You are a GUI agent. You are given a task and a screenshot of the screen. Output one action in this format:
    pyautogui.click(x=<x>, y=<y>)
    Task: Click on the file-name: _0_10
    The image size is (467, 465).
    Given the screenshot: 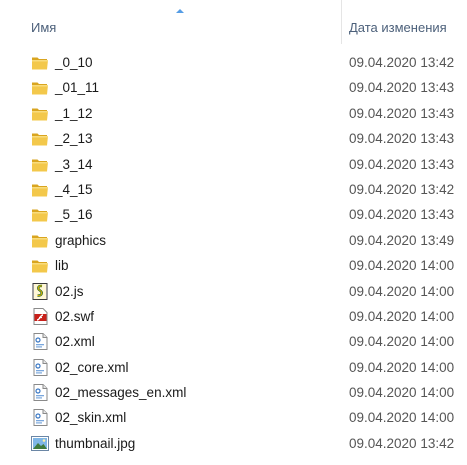 What is the action you would take?
    pyautogui.click(x=74, y=62)
    